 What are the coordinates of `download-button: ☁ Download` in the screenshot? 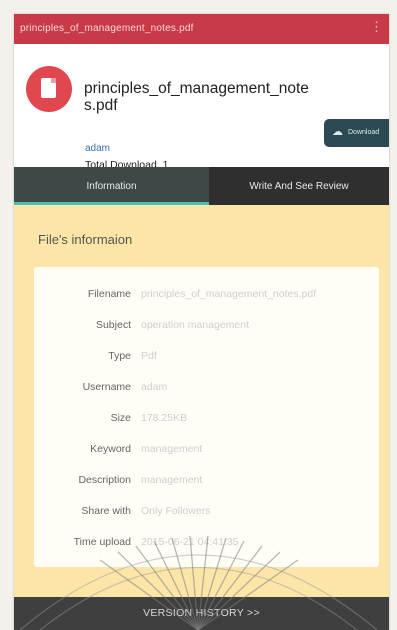 It's located at (356, 133).